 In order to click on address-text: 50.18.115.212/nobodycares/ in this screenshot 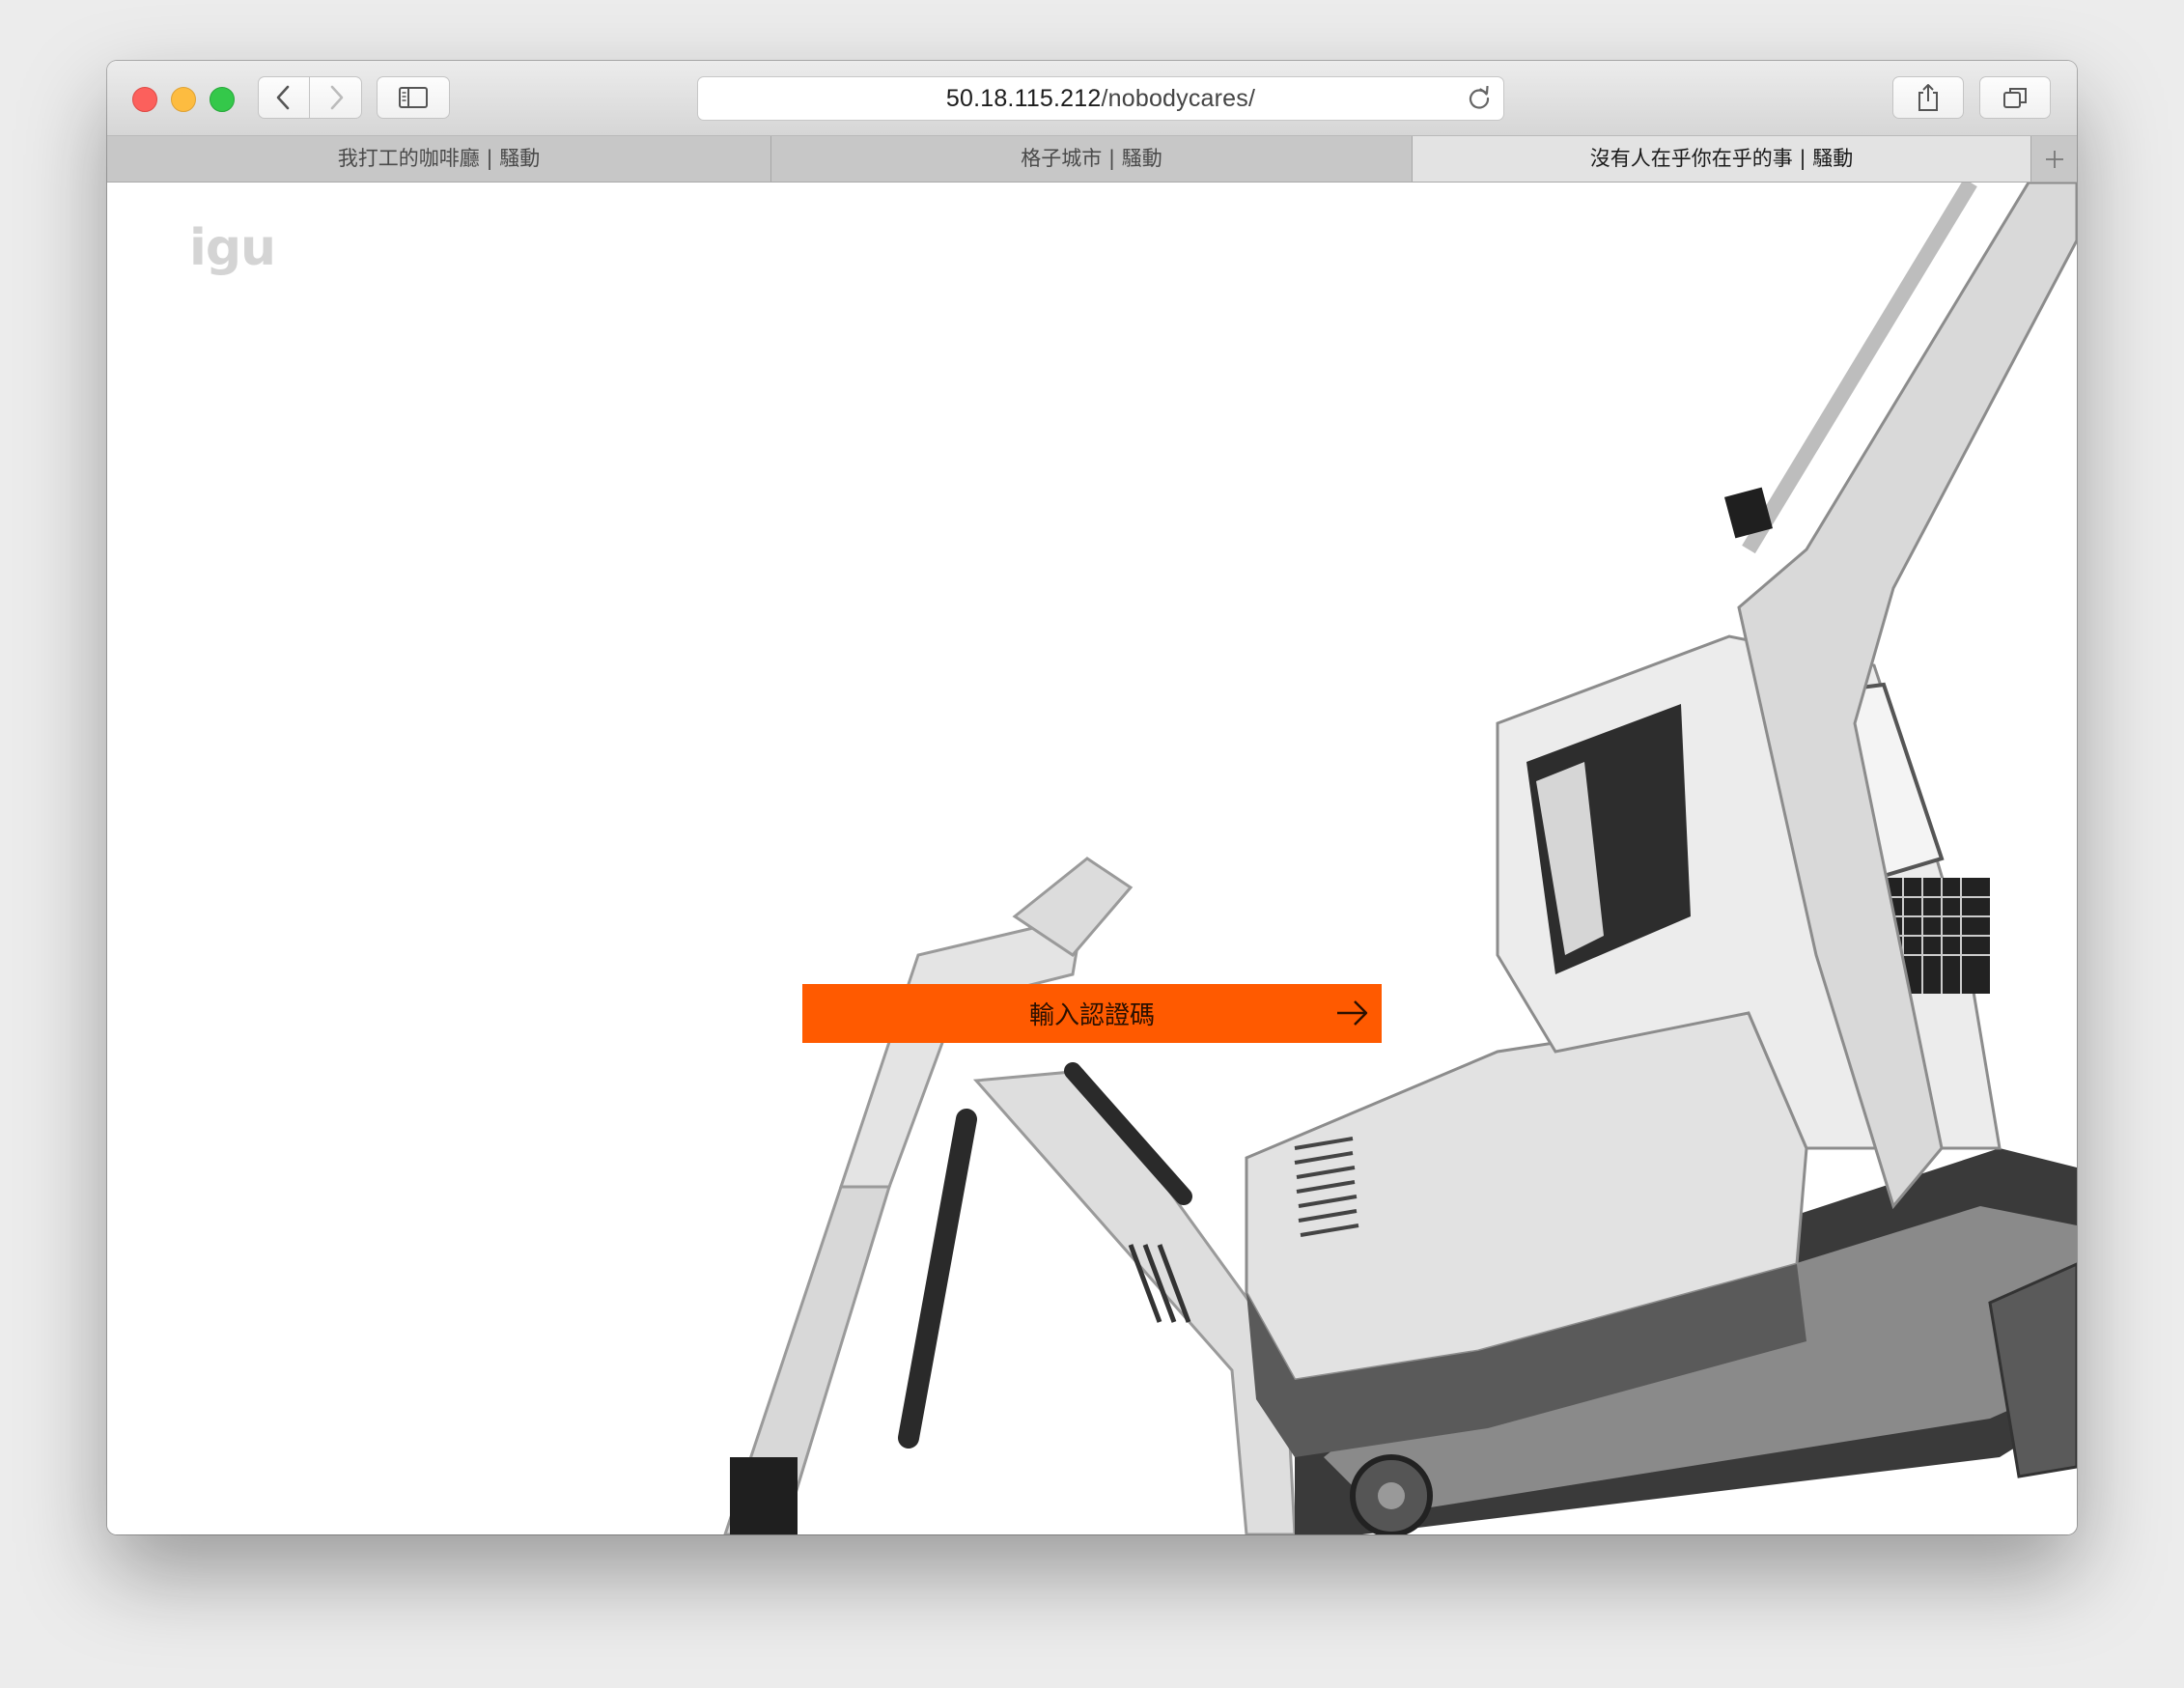, I will do `click(1101, 99)`.